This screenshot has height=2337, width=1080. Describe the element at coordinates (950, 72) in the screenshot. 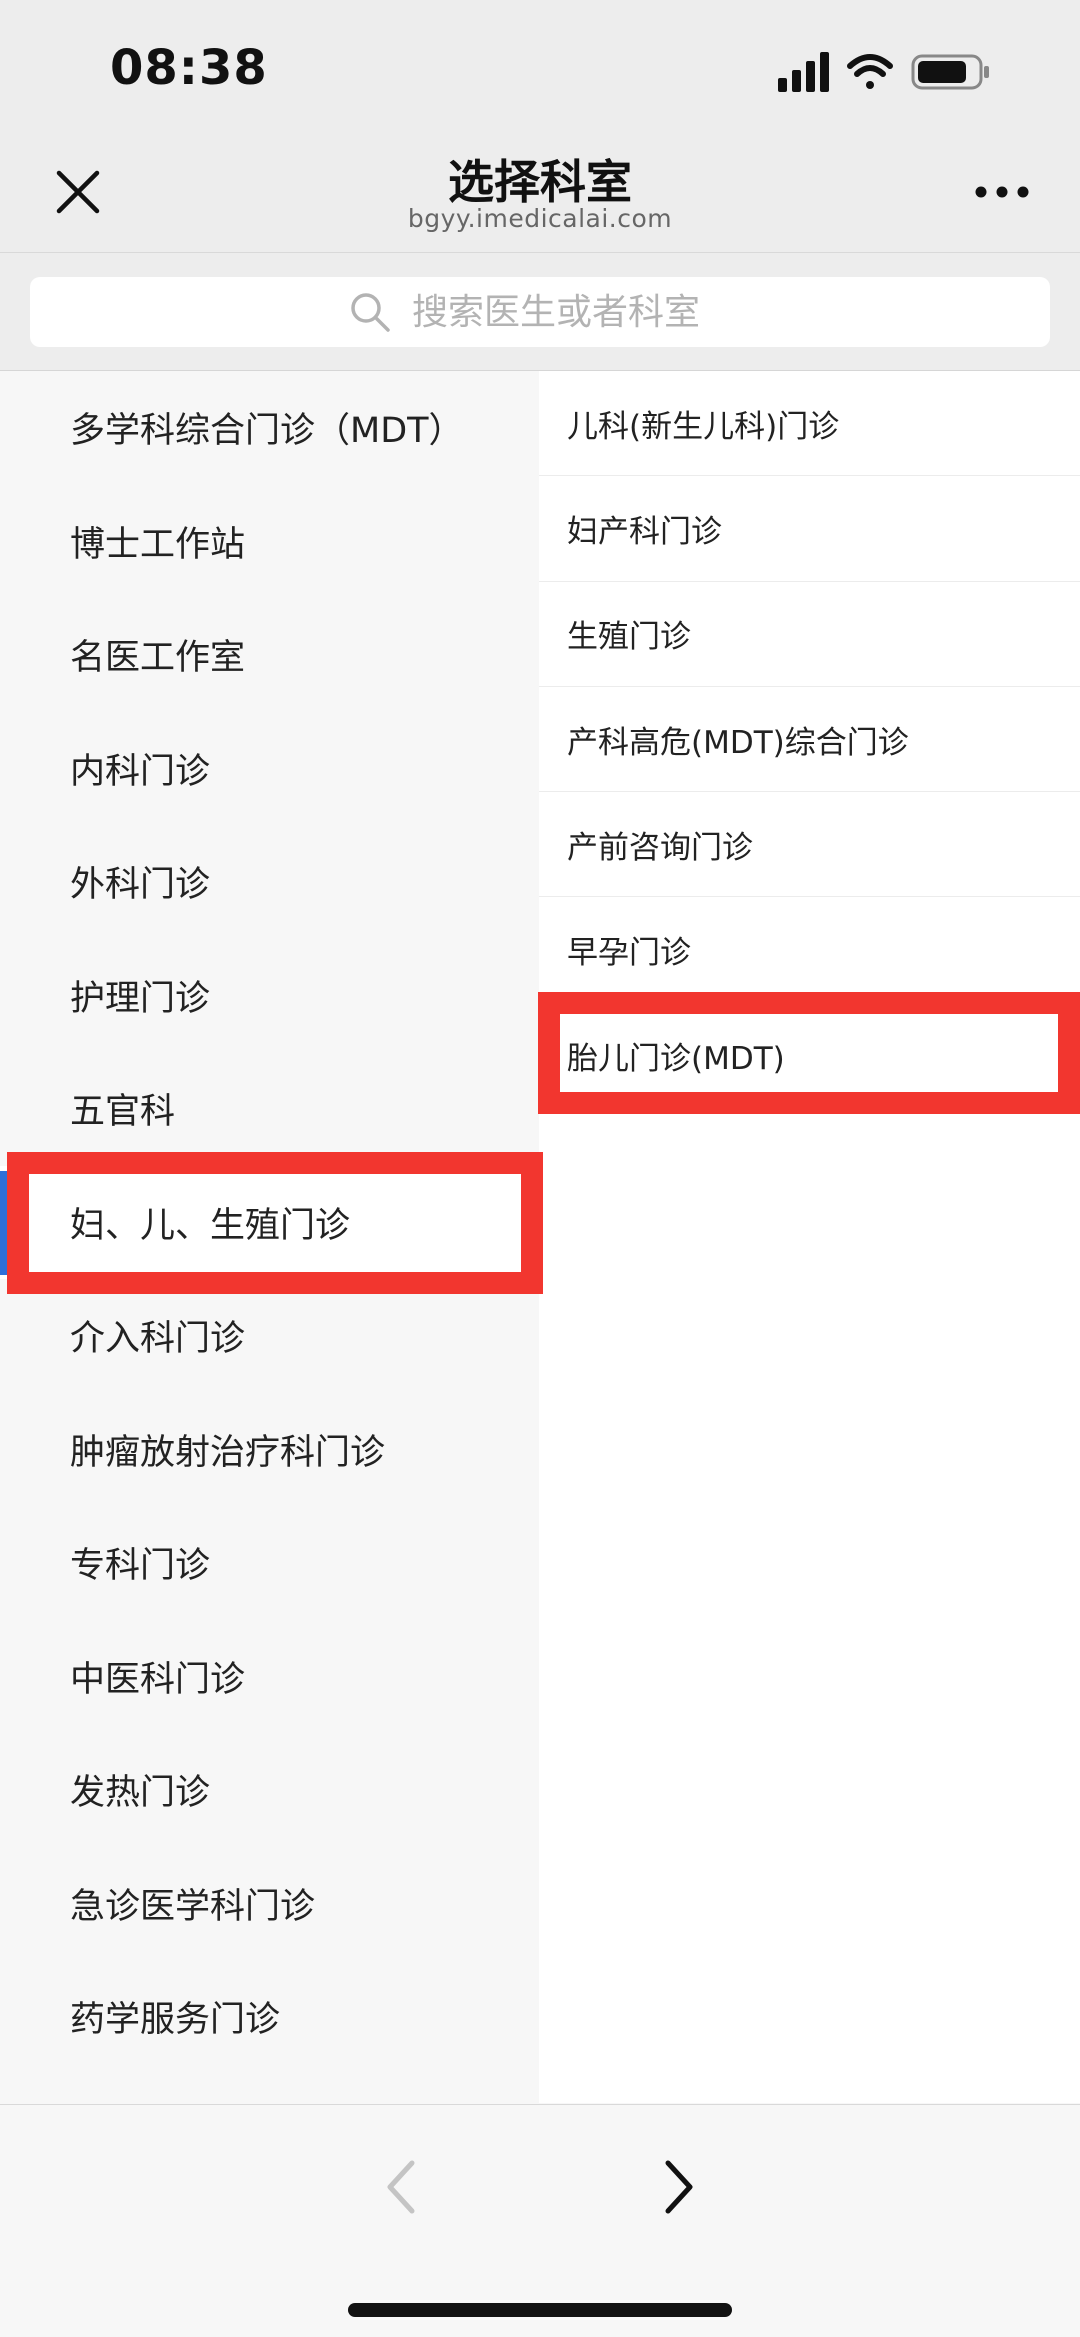

I see `battery-icon` at that location.